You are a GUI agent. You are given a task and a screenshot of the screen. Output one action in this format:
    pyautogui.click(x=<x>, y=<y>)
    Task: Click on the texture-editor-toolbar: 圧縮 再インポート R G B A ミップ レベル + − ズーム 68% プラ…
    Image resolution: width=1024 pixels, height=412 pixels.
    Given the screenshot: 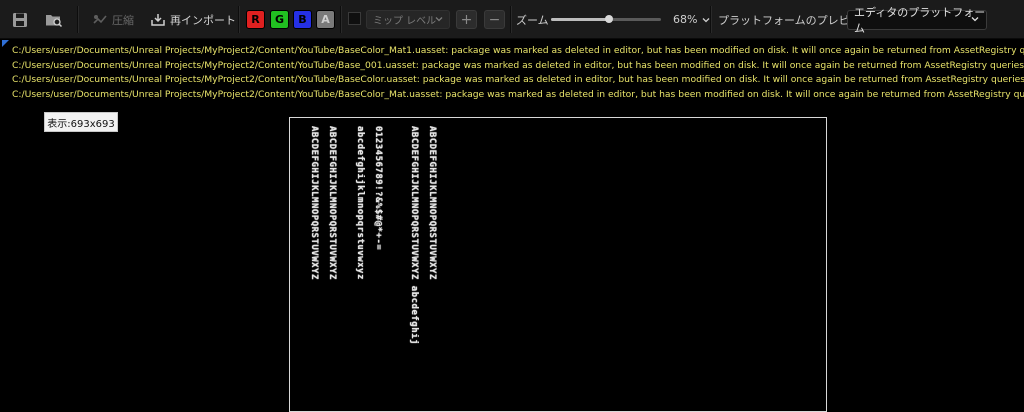 What is the action you would take?
    pyautogui.click(x=512, y=19)
    